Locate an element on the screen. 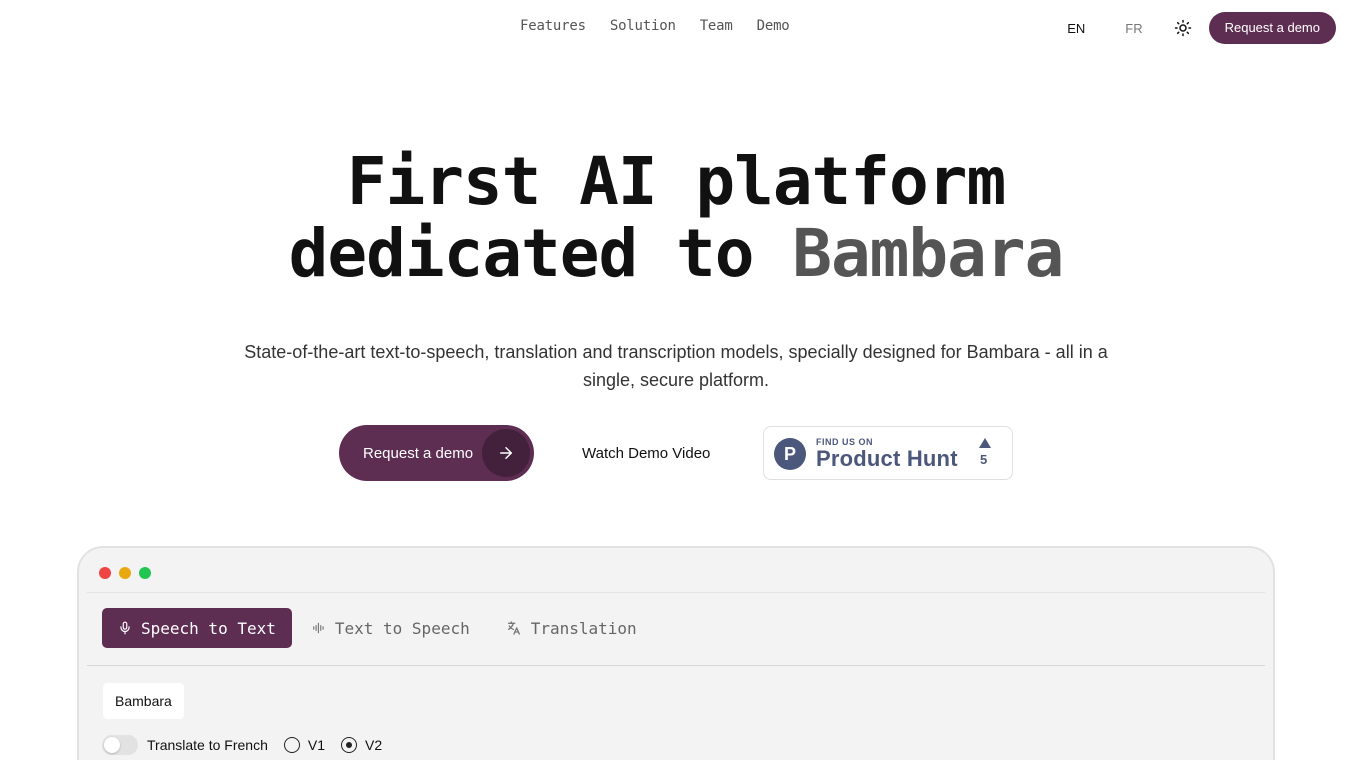 The image size is (1352, 760). radio-v1-label: V1 is located at coordinates (316, 745).